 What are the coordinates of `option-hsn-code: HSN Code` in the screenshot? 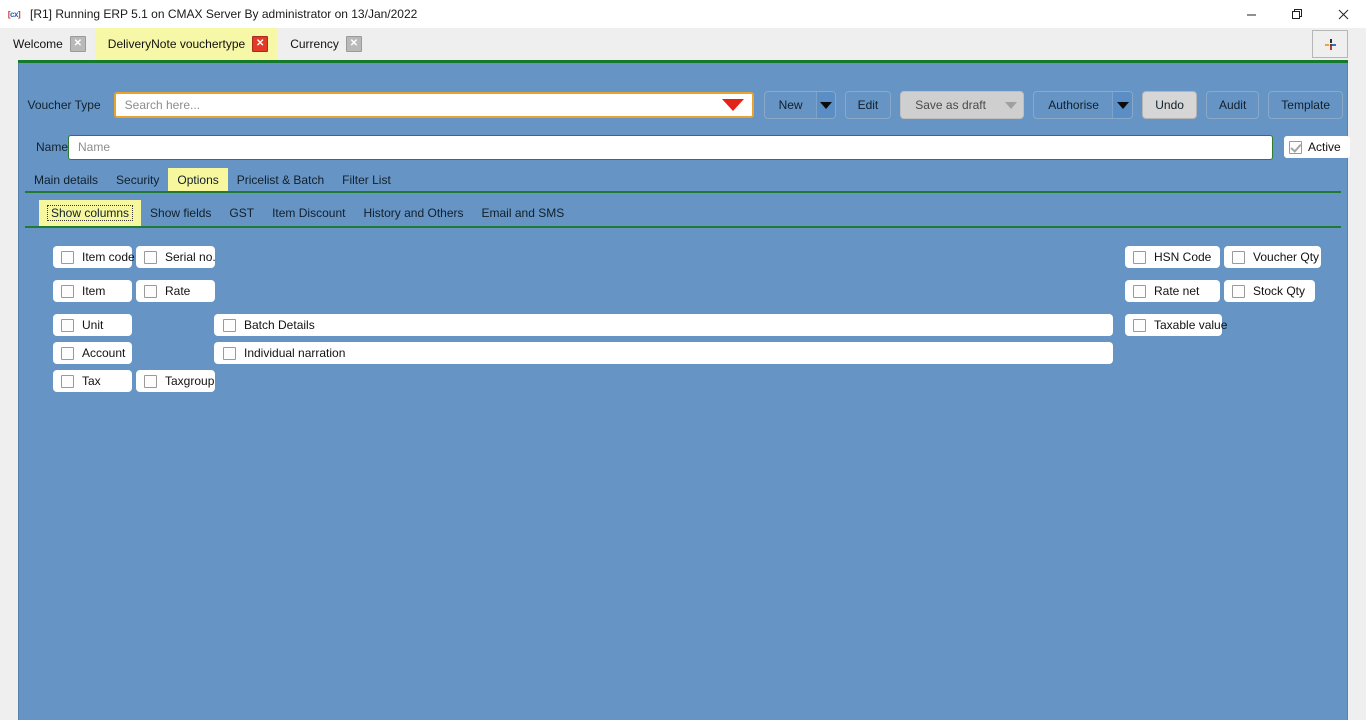 It's located at (1172, 257).